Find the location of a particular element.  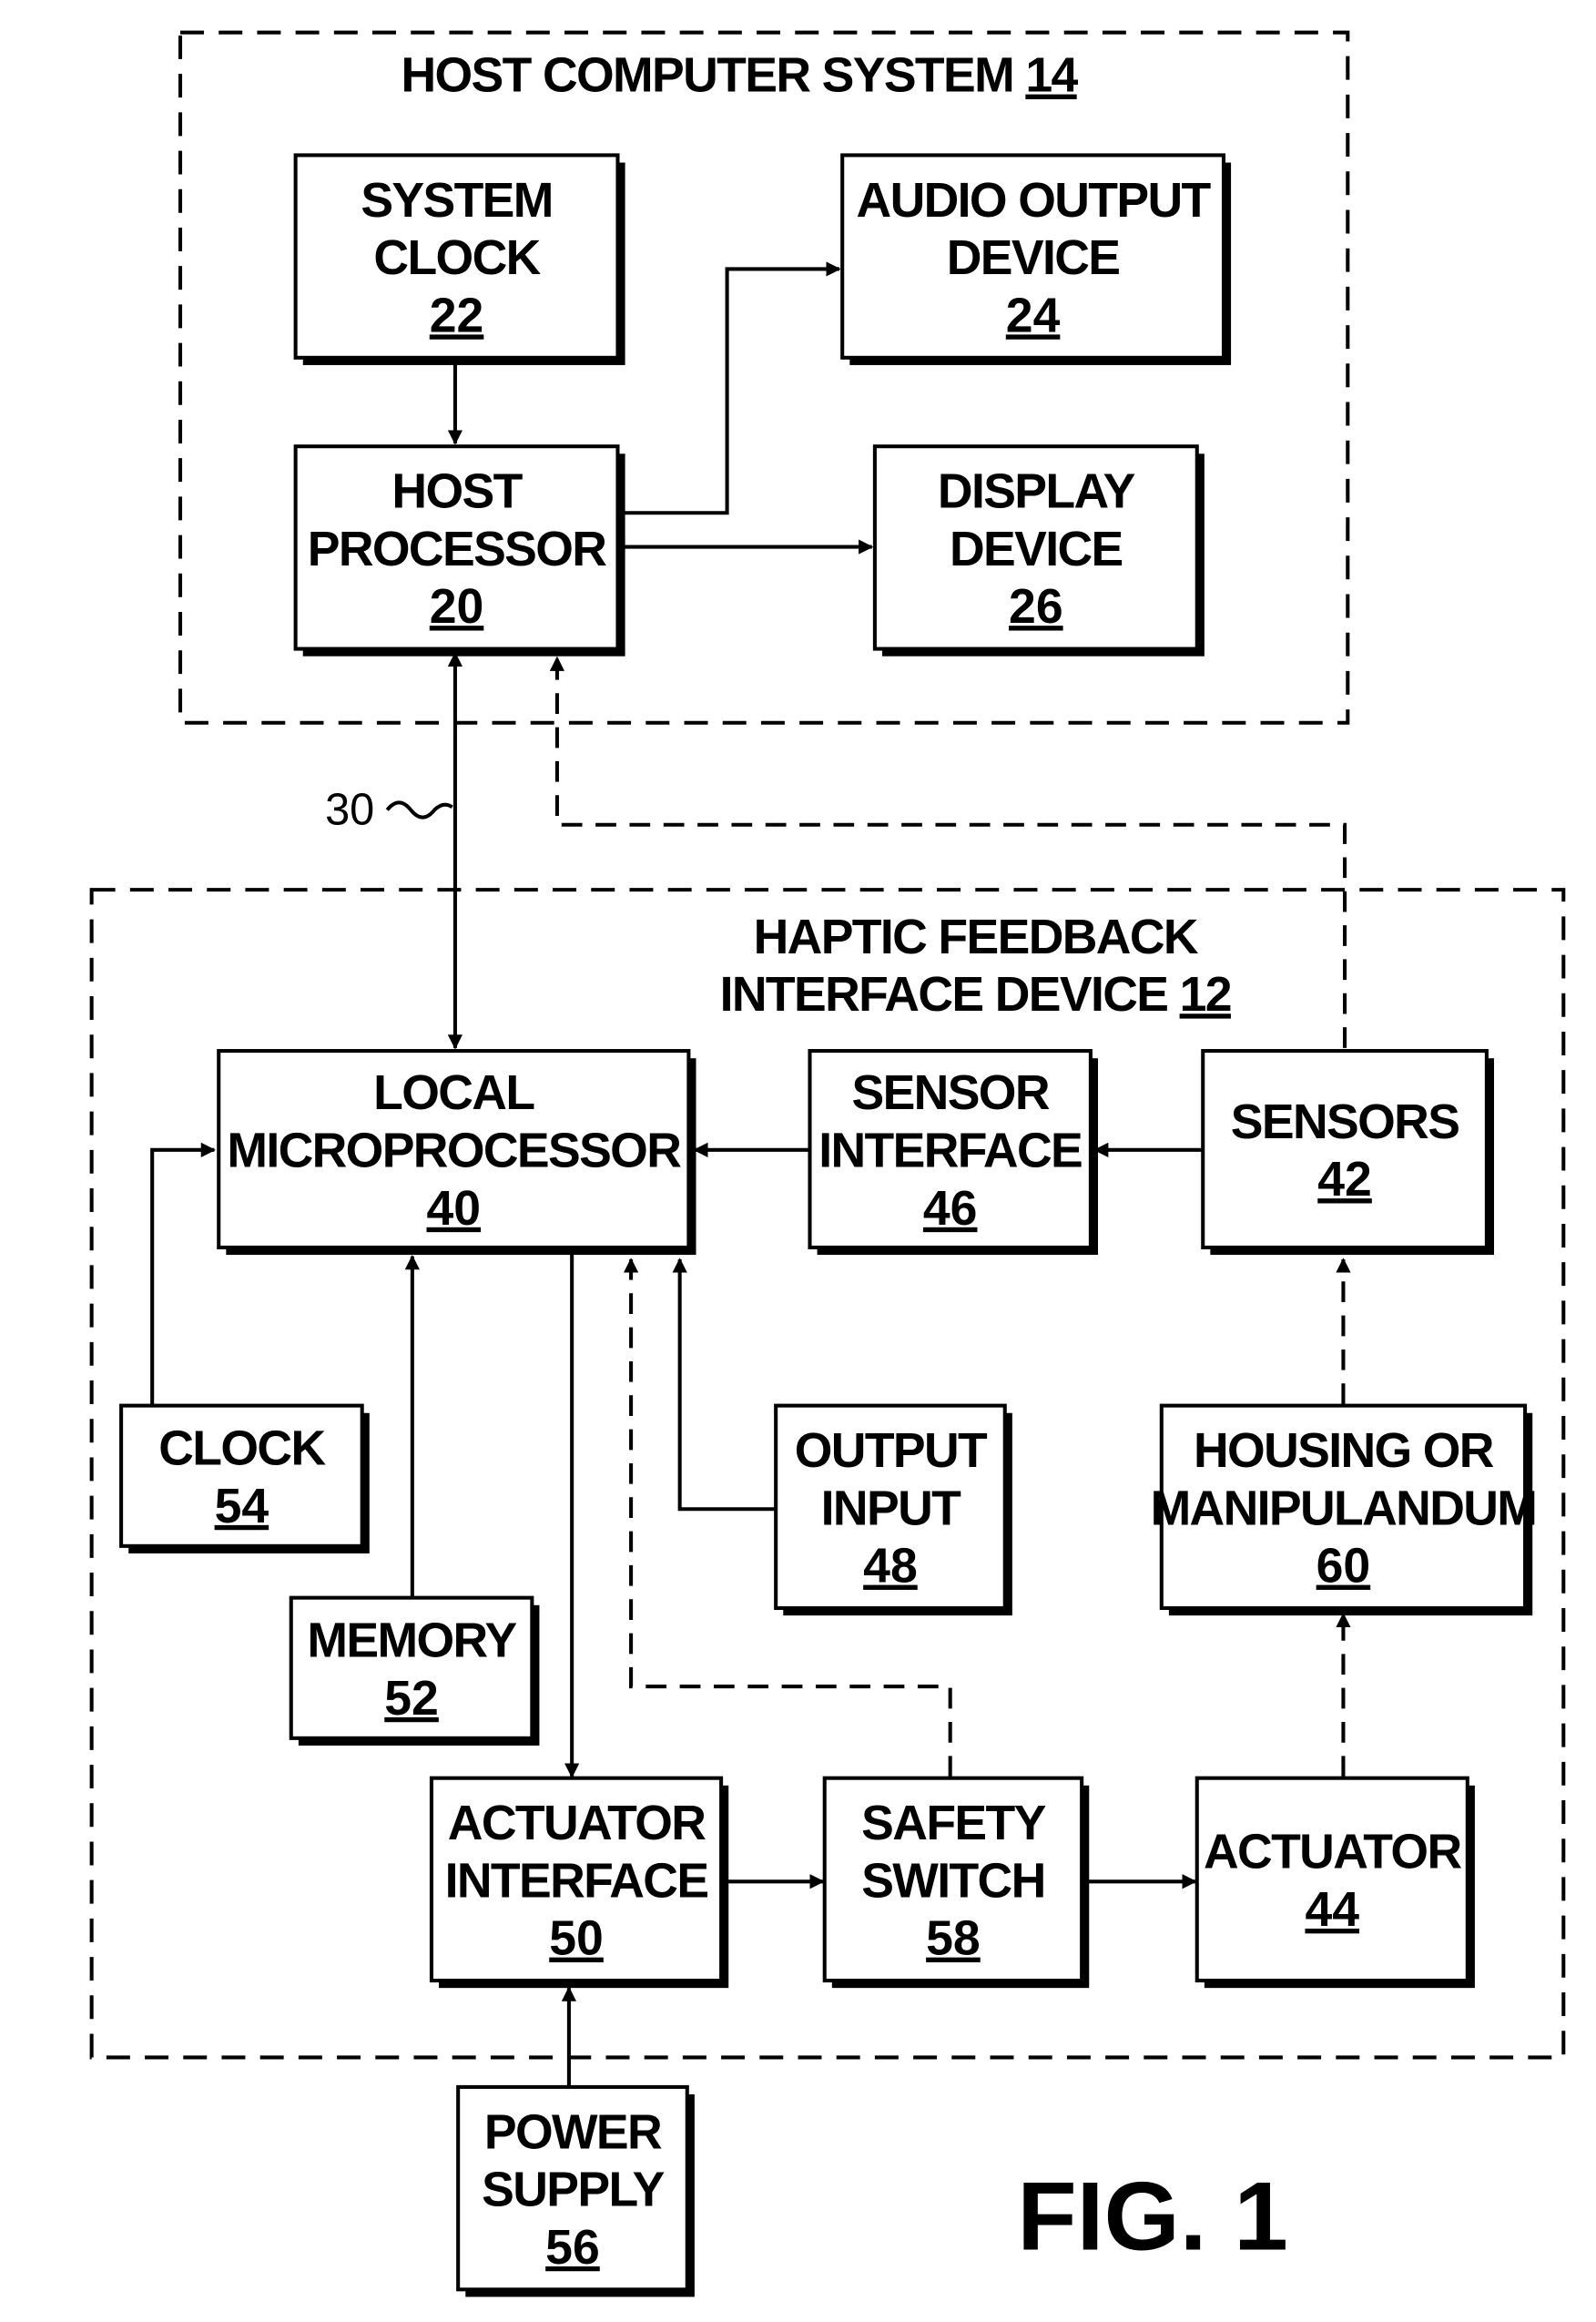

block-reference-number: 20 is located at coordinates (457, 607).